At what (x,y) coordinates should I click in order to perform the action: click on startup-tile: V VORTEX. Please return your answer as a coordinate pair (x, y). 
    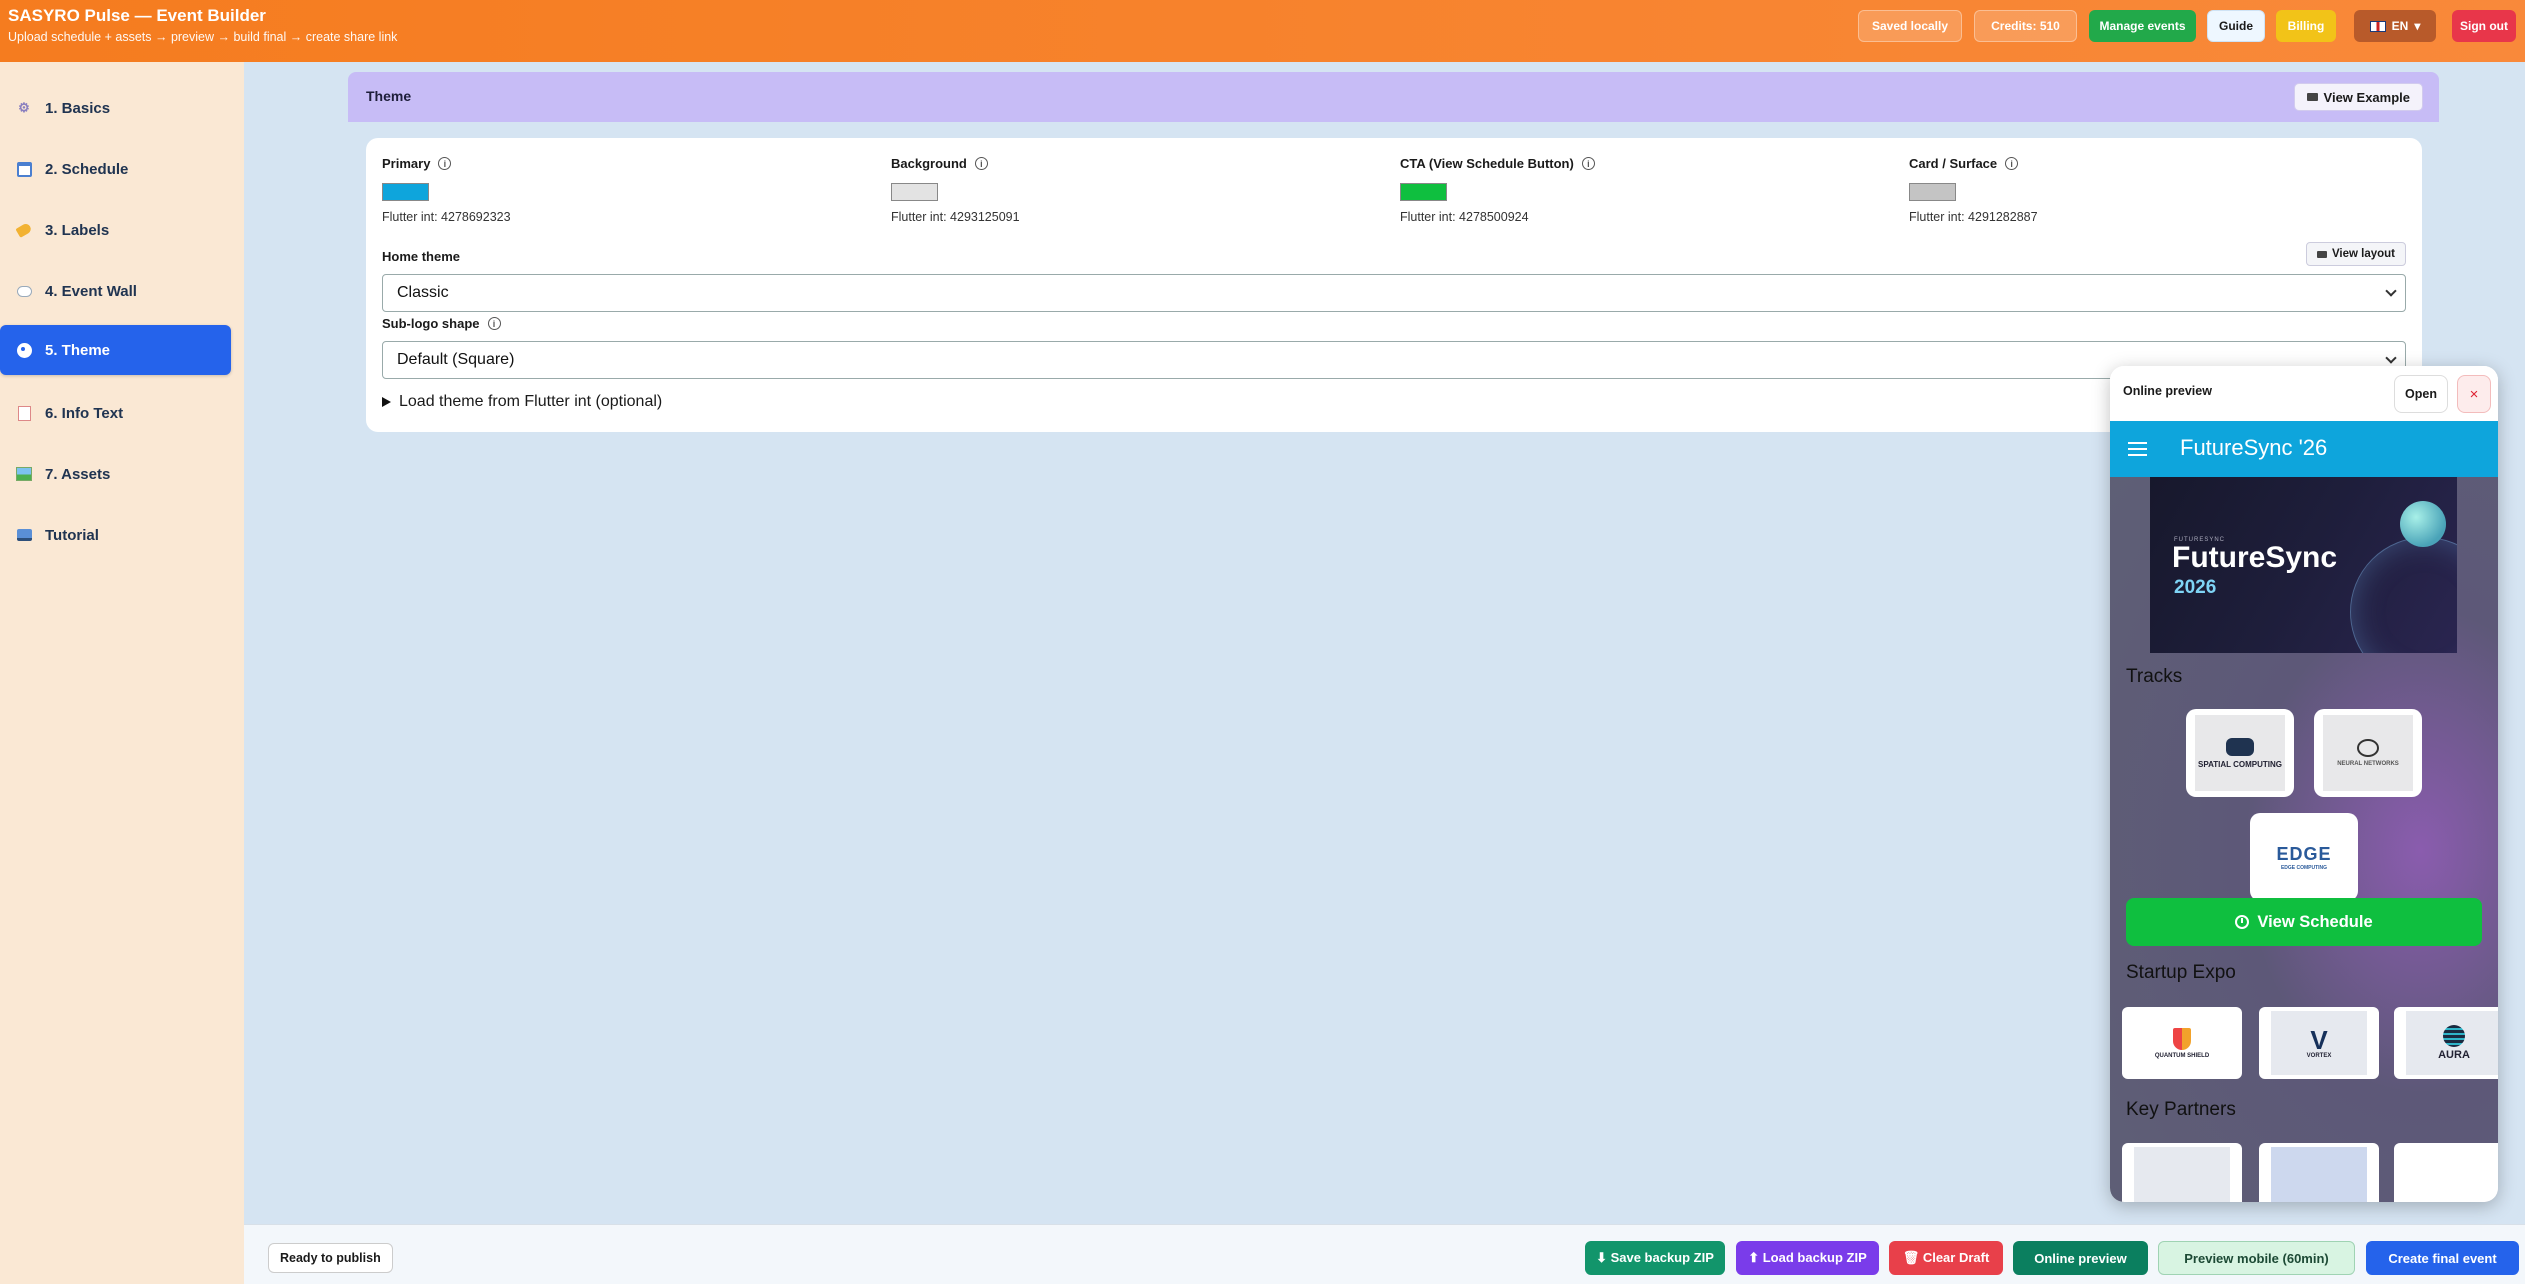
    Looking at the image, I should click on (2319, 1043).